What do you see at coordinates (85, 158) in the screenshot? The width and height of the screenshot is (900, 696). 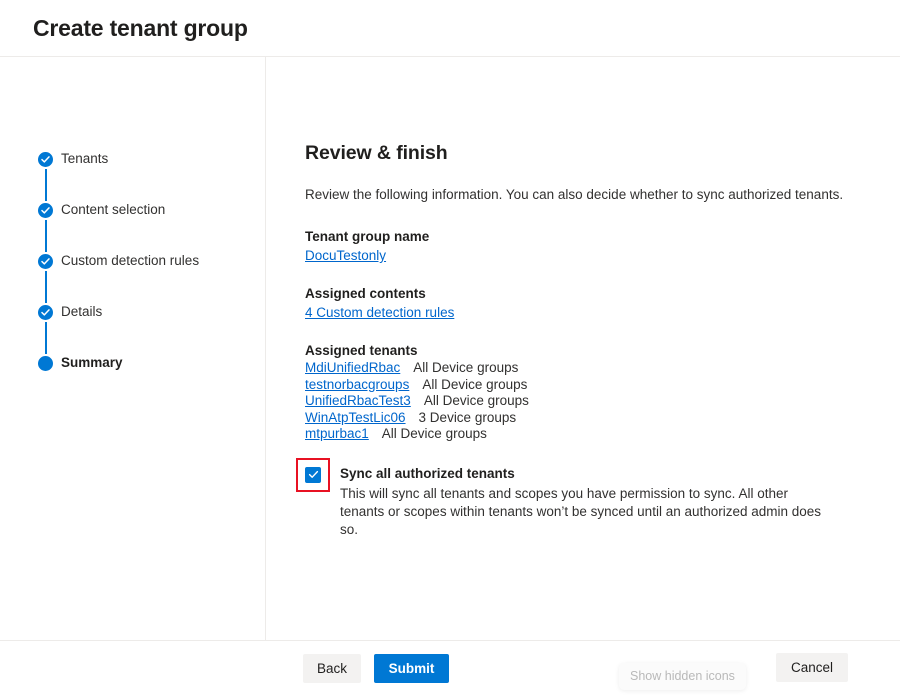 I see `stepper-label: Tenants` at bounding box center [85, 158].